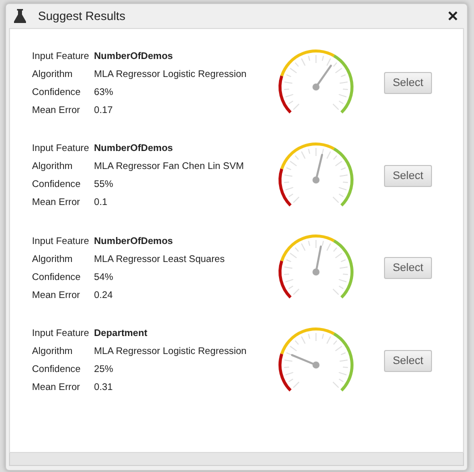 The width and height of the screenshot is (474, 472). Describe the element at coordinates (101, 202) in the screenshot. I see `field-value: 0.1` at that location.